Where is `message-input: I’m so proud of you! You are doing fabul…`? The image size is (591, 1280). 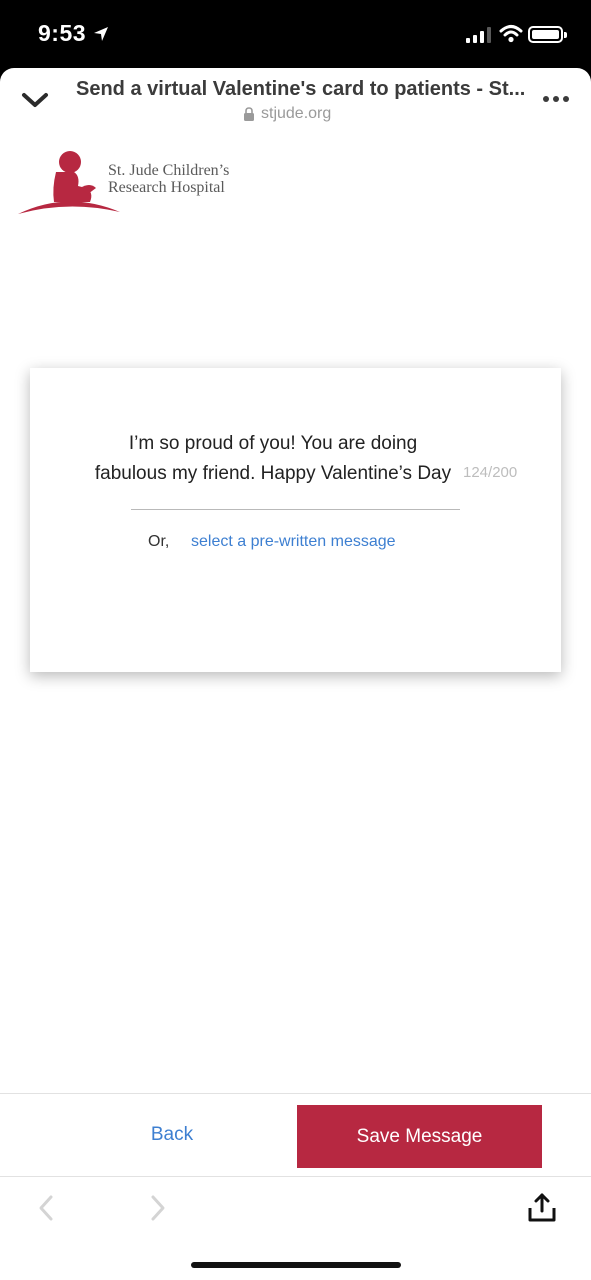 message-input: I’m so proud of you! You are doing fabul… is located at coordinates (273, 459).